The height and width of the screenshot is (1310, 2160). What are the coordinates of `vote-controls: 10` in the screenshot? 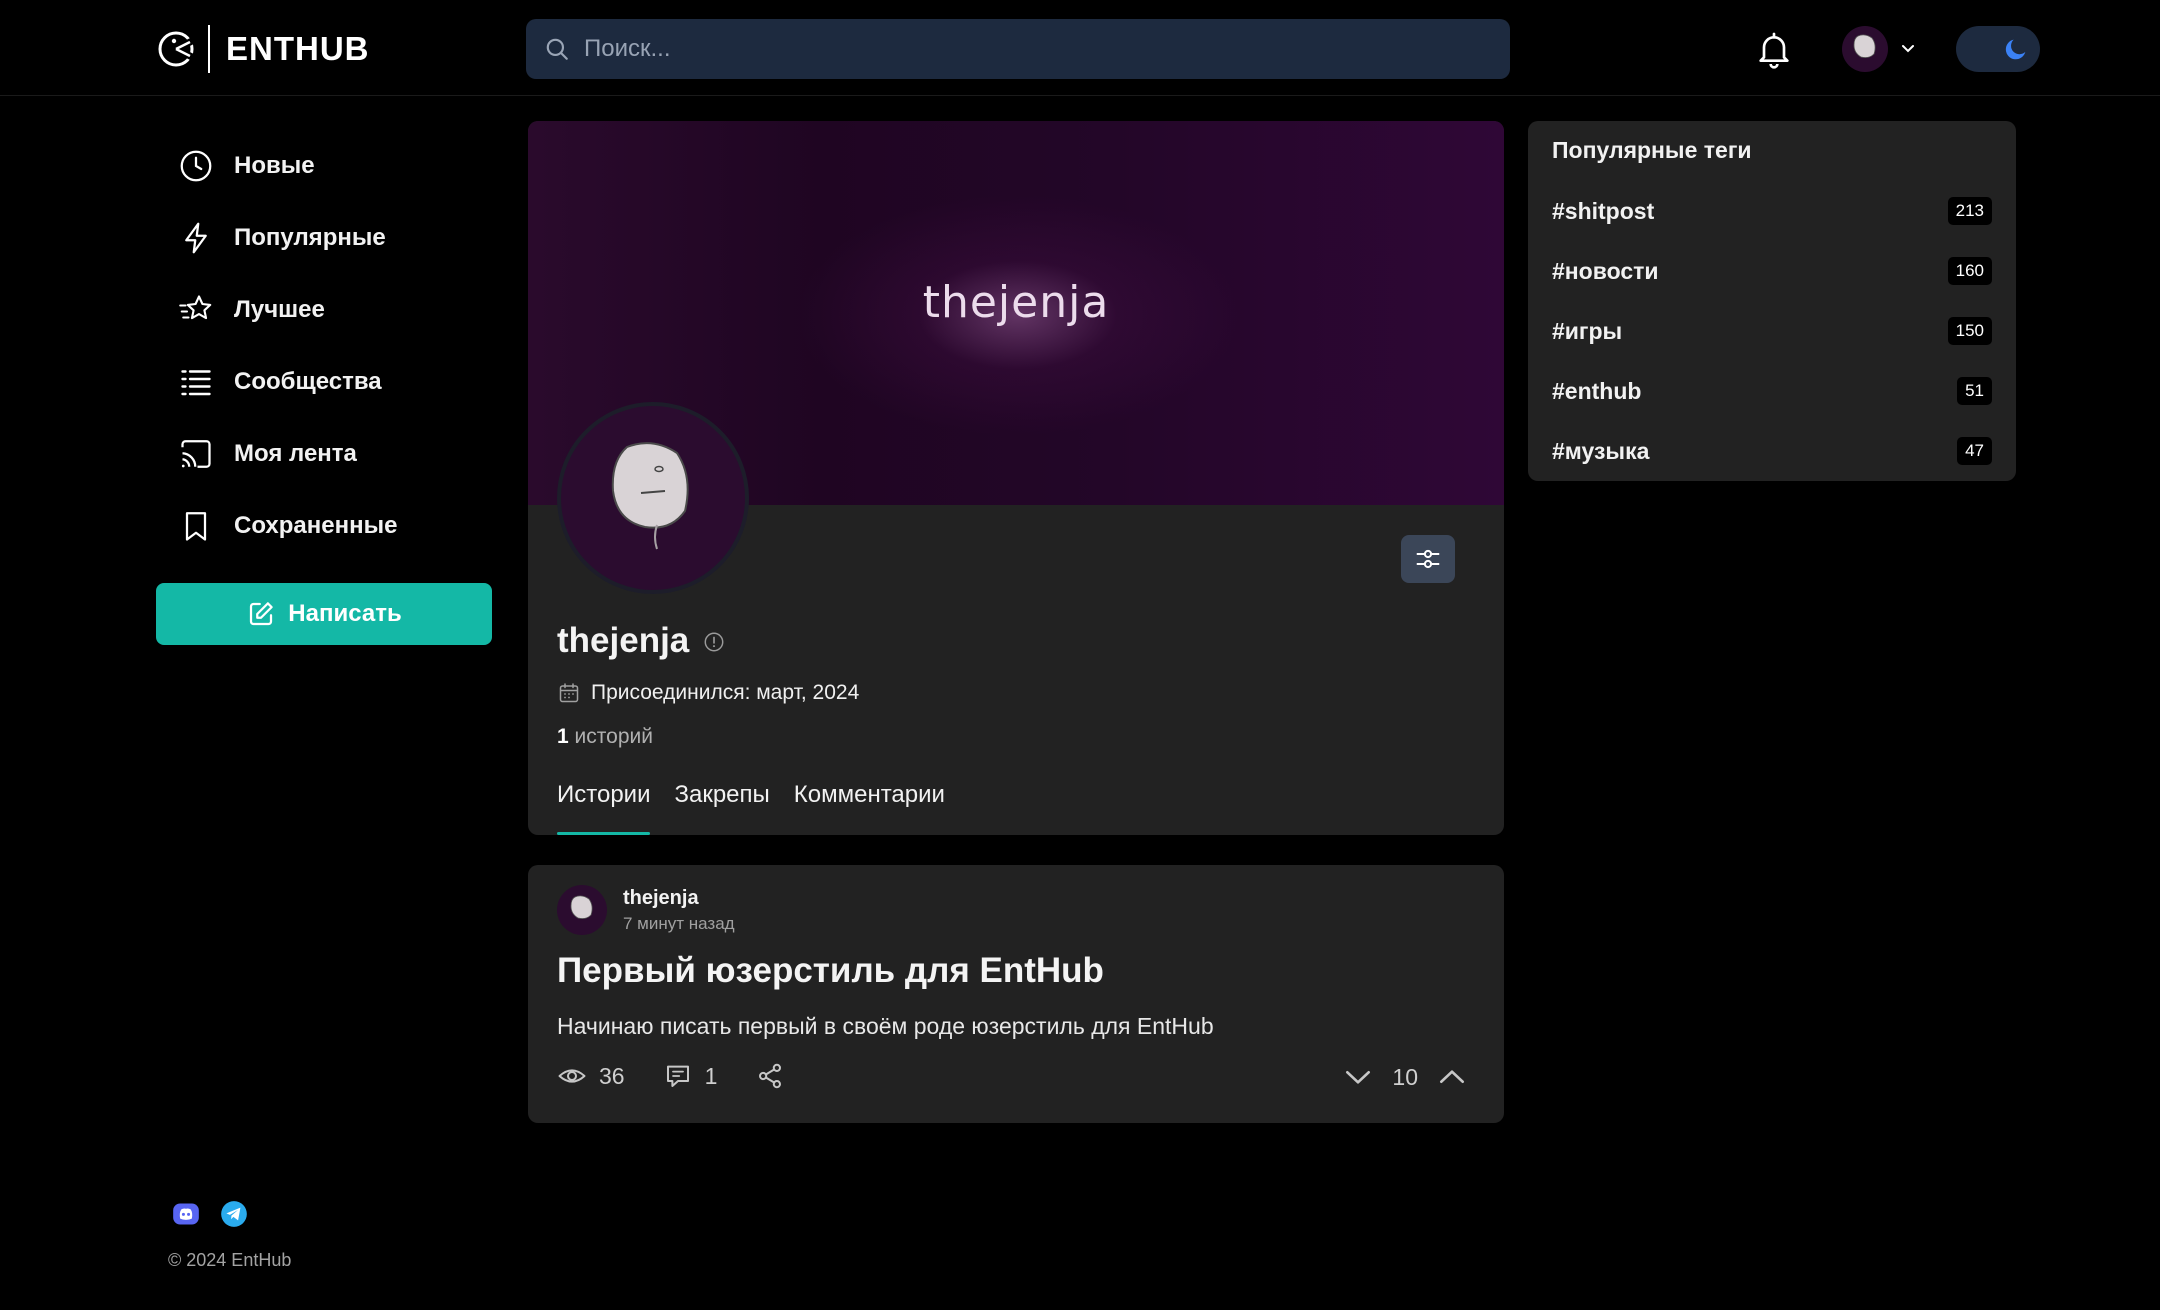 It's located at (1405, 1077).